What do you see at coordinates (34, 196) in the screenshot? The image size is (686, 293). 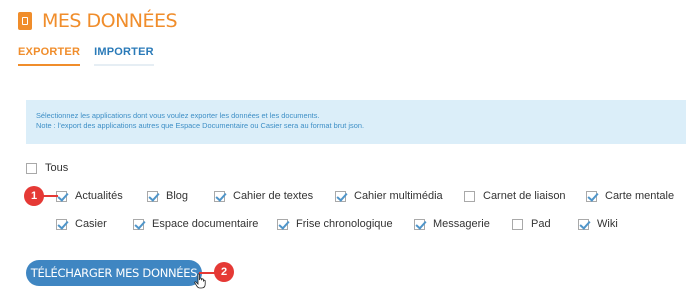 I see `step-marker-1: 1` at bounding box center [34, 196].